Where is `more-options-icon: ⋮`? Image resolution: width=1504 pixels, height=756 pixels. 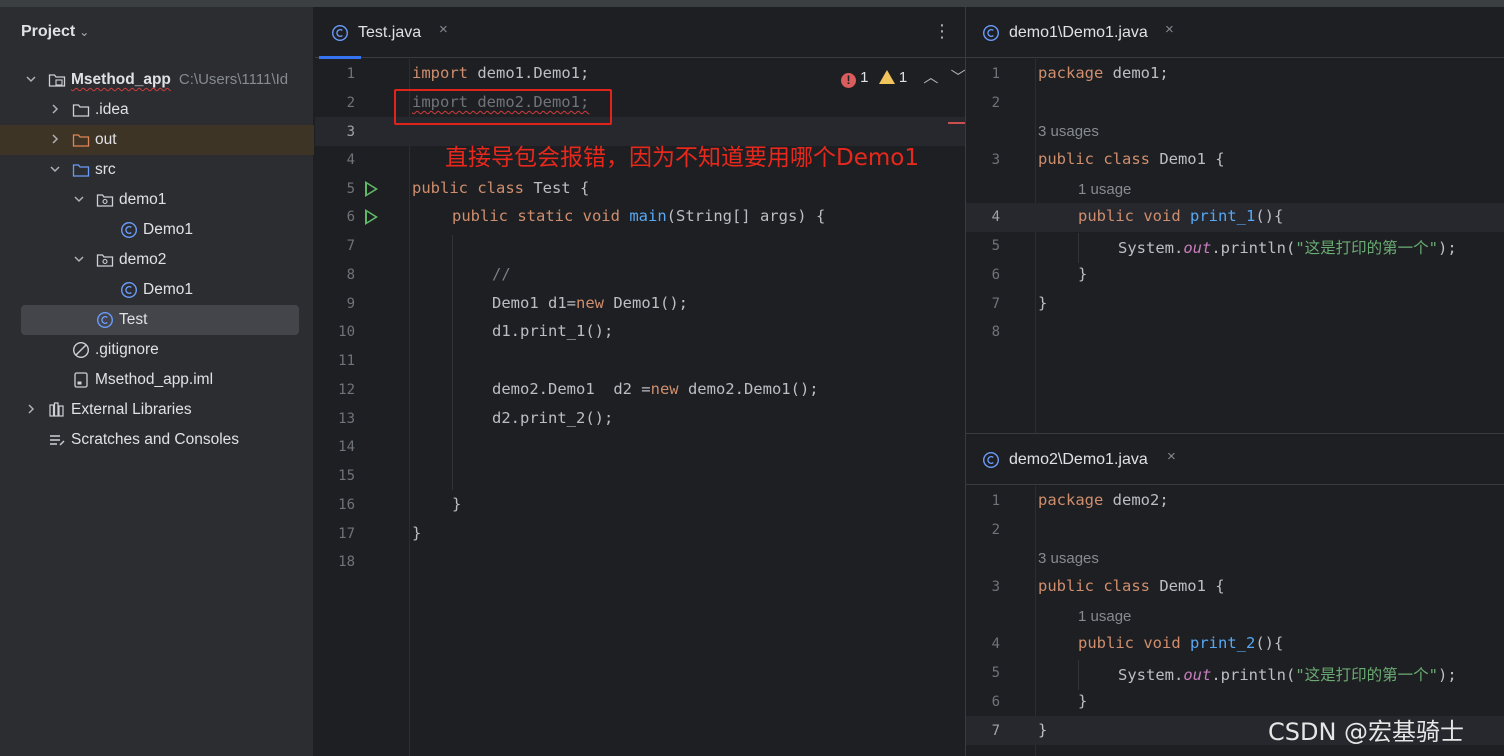 more-options-icon: ⋮ is located at coordinates (942, 31).